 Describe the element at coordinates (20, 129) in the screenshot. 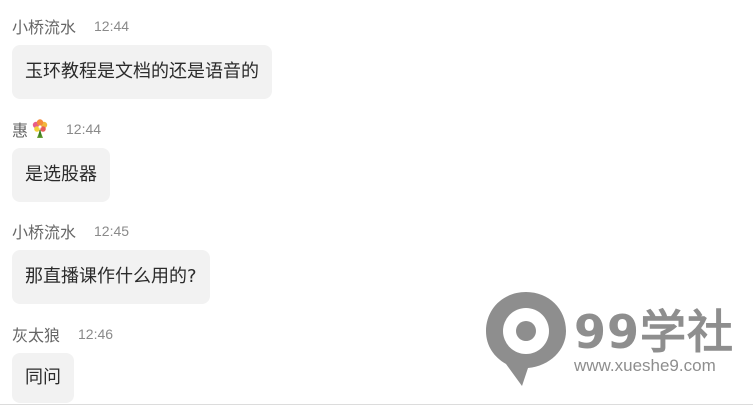

I see `sender-name: 惠` at that location.